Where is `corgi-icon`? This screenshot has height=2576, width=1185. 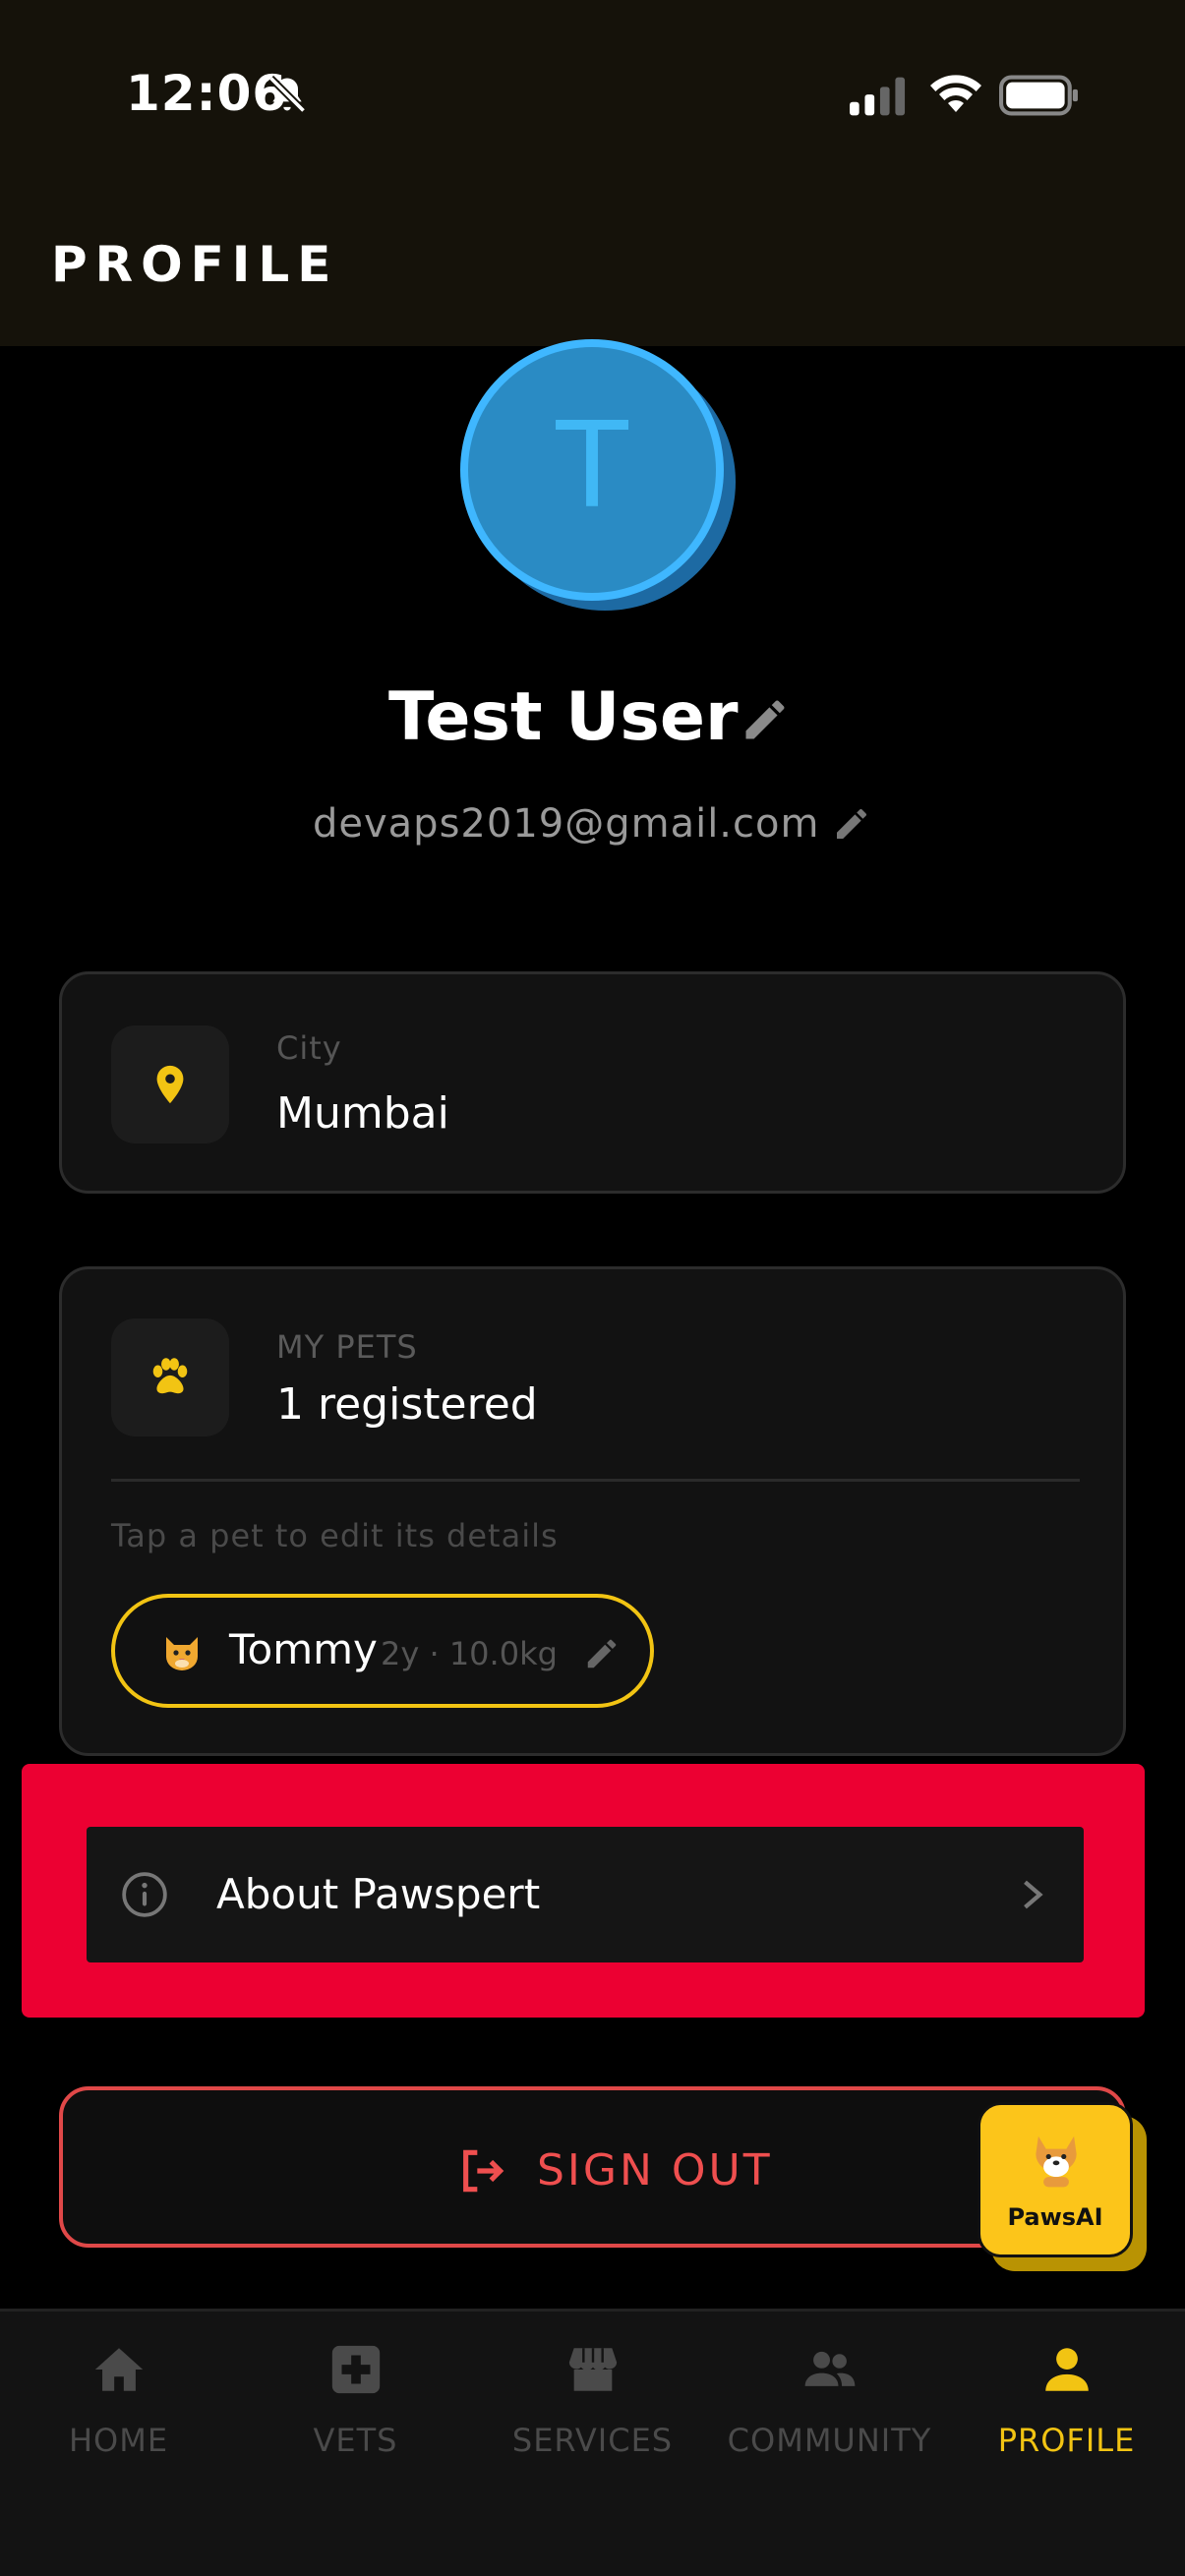 corgi-icon is located at coordinates (1056, 2162).